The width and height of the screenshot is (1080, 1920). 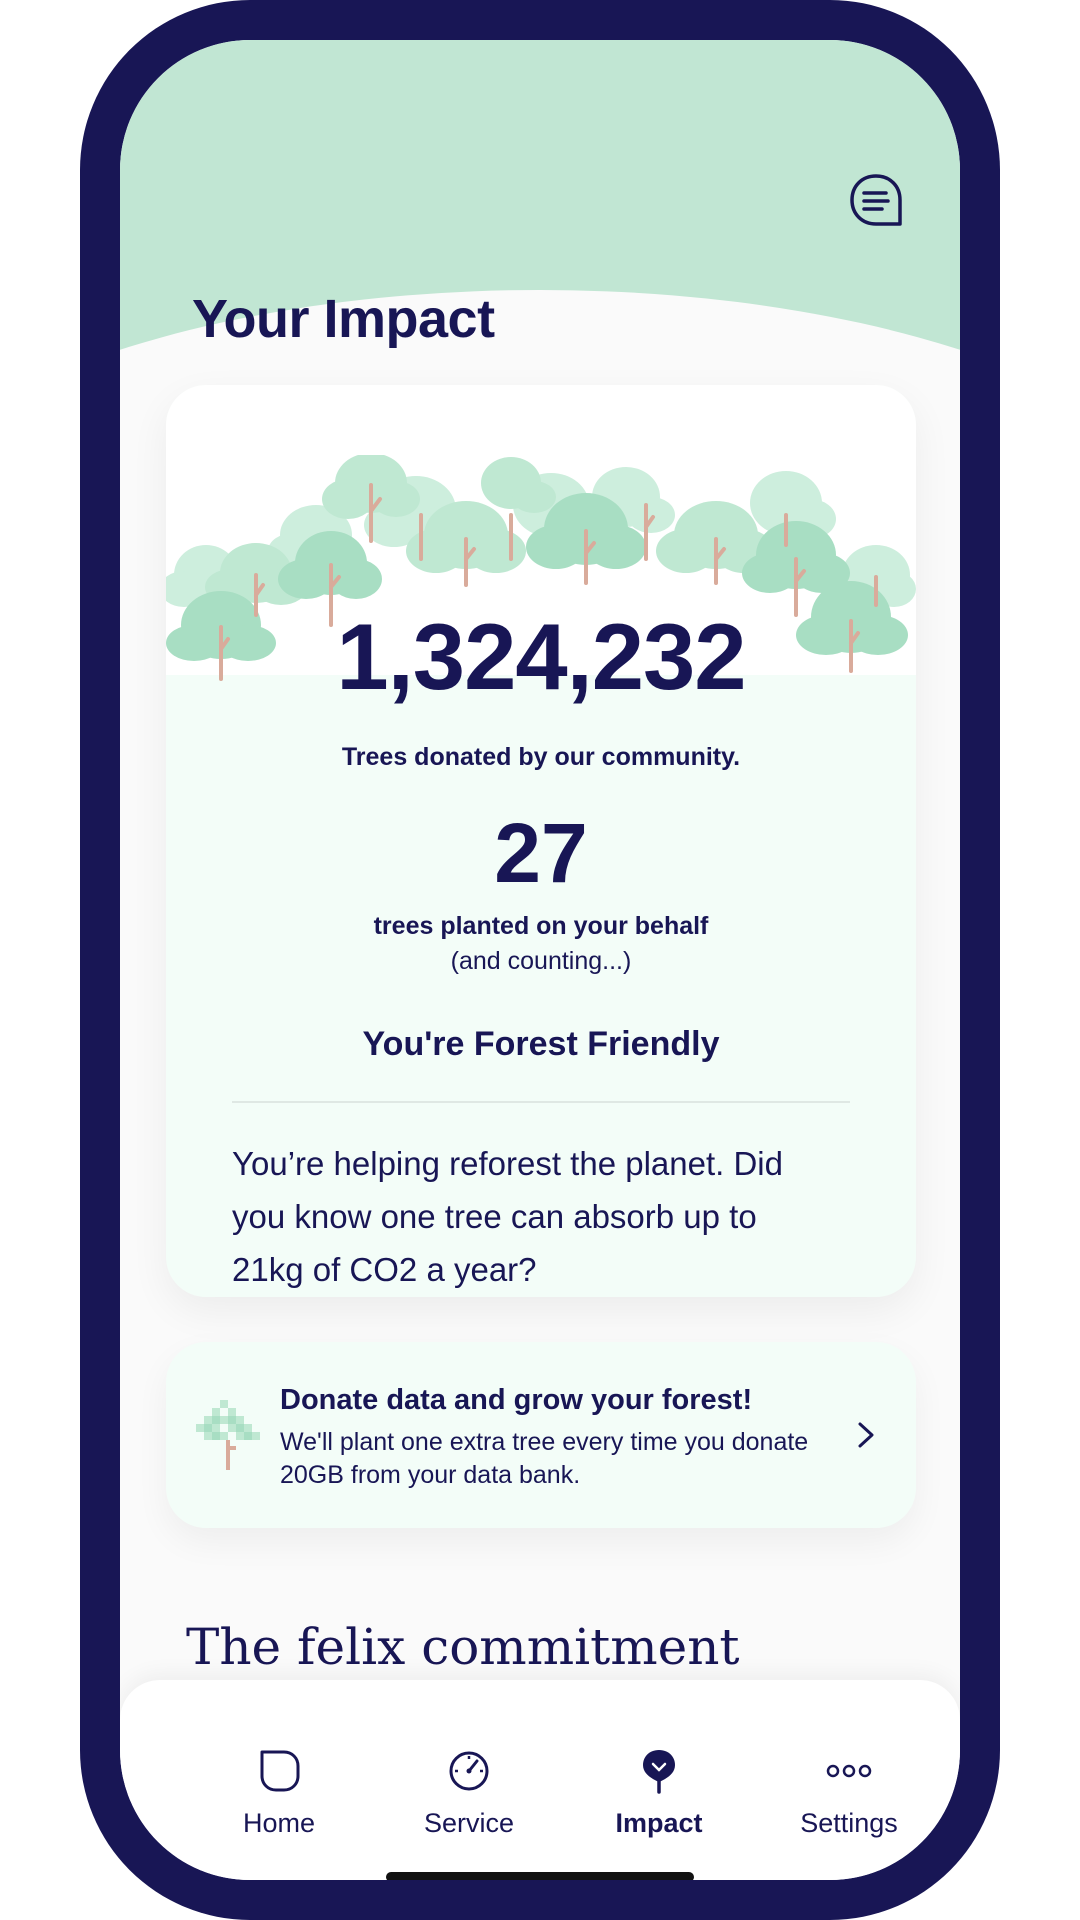 What do you see at coordinates (540, 1876) in the screenshot?
I see `home-indicator` at bounding box center [540, 1876].